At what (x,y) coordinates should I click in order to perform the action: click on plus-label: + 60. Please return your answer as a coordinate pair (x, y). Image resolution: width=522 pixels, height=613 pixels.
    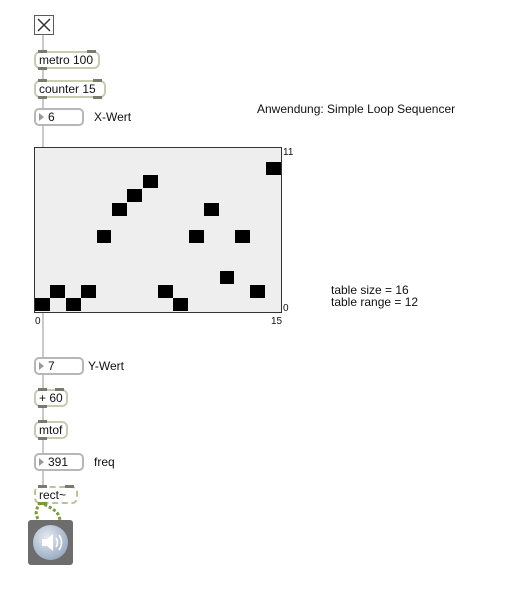
    Looking at the image, I should click on (51, 398).